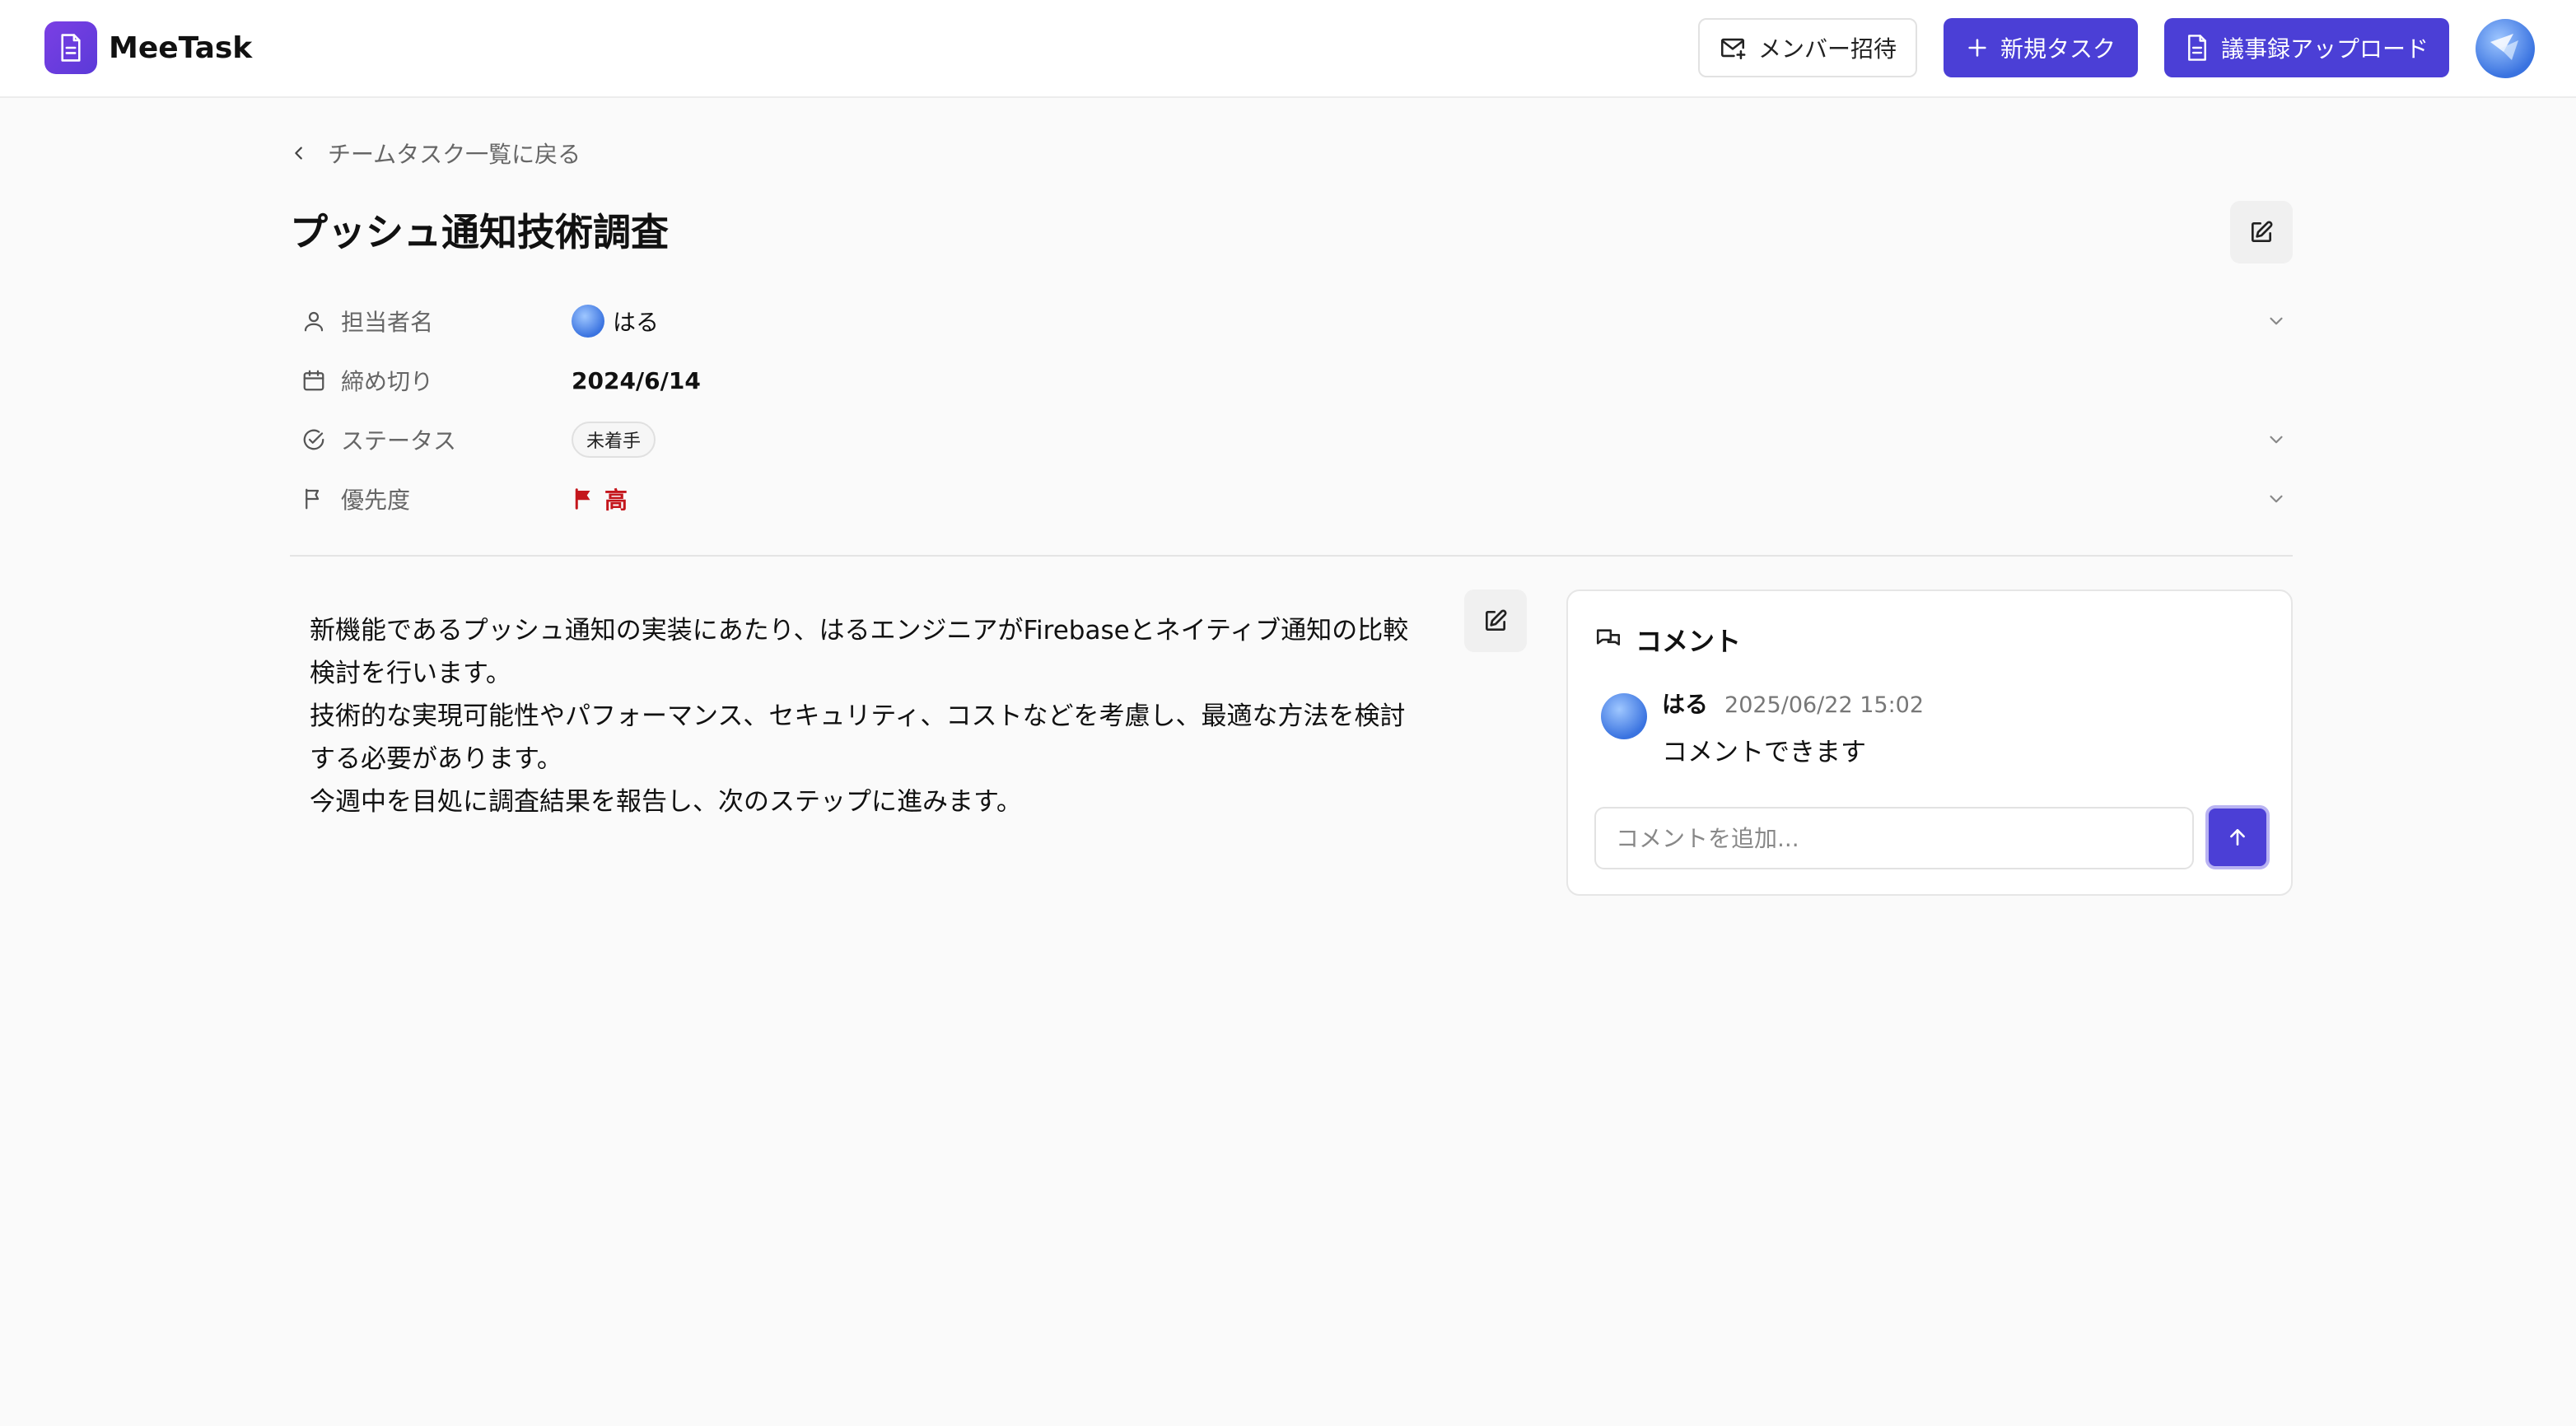  What do you see at coordinates (431, 498) in the screenshot?
I see `priority-label: 優先度` at bounding box center [431, 498].